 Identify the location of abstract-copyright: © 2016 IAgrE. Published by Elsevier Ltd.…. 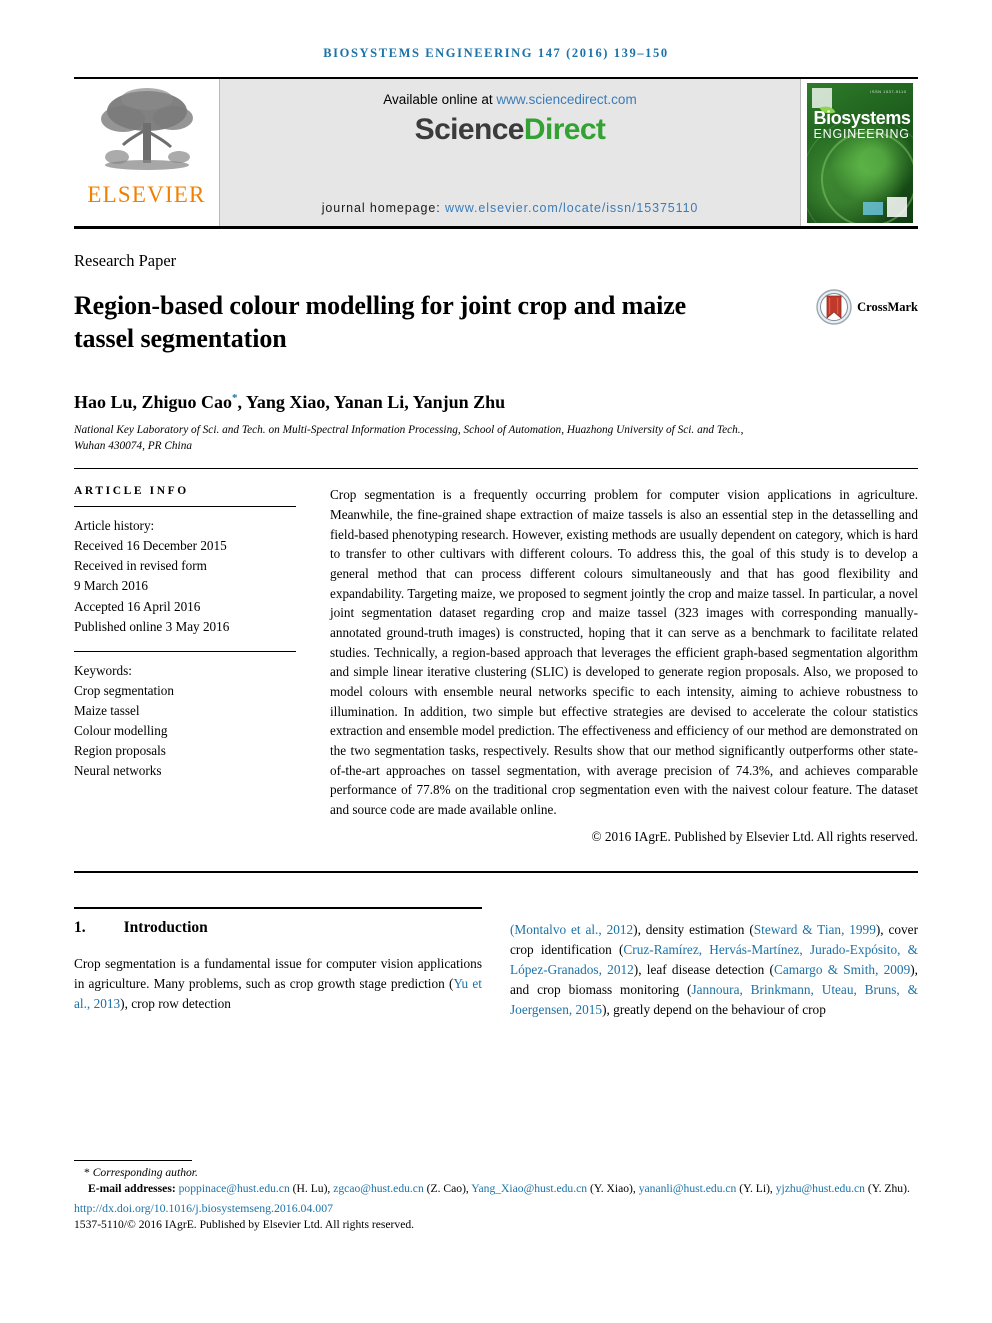
(754, 836).